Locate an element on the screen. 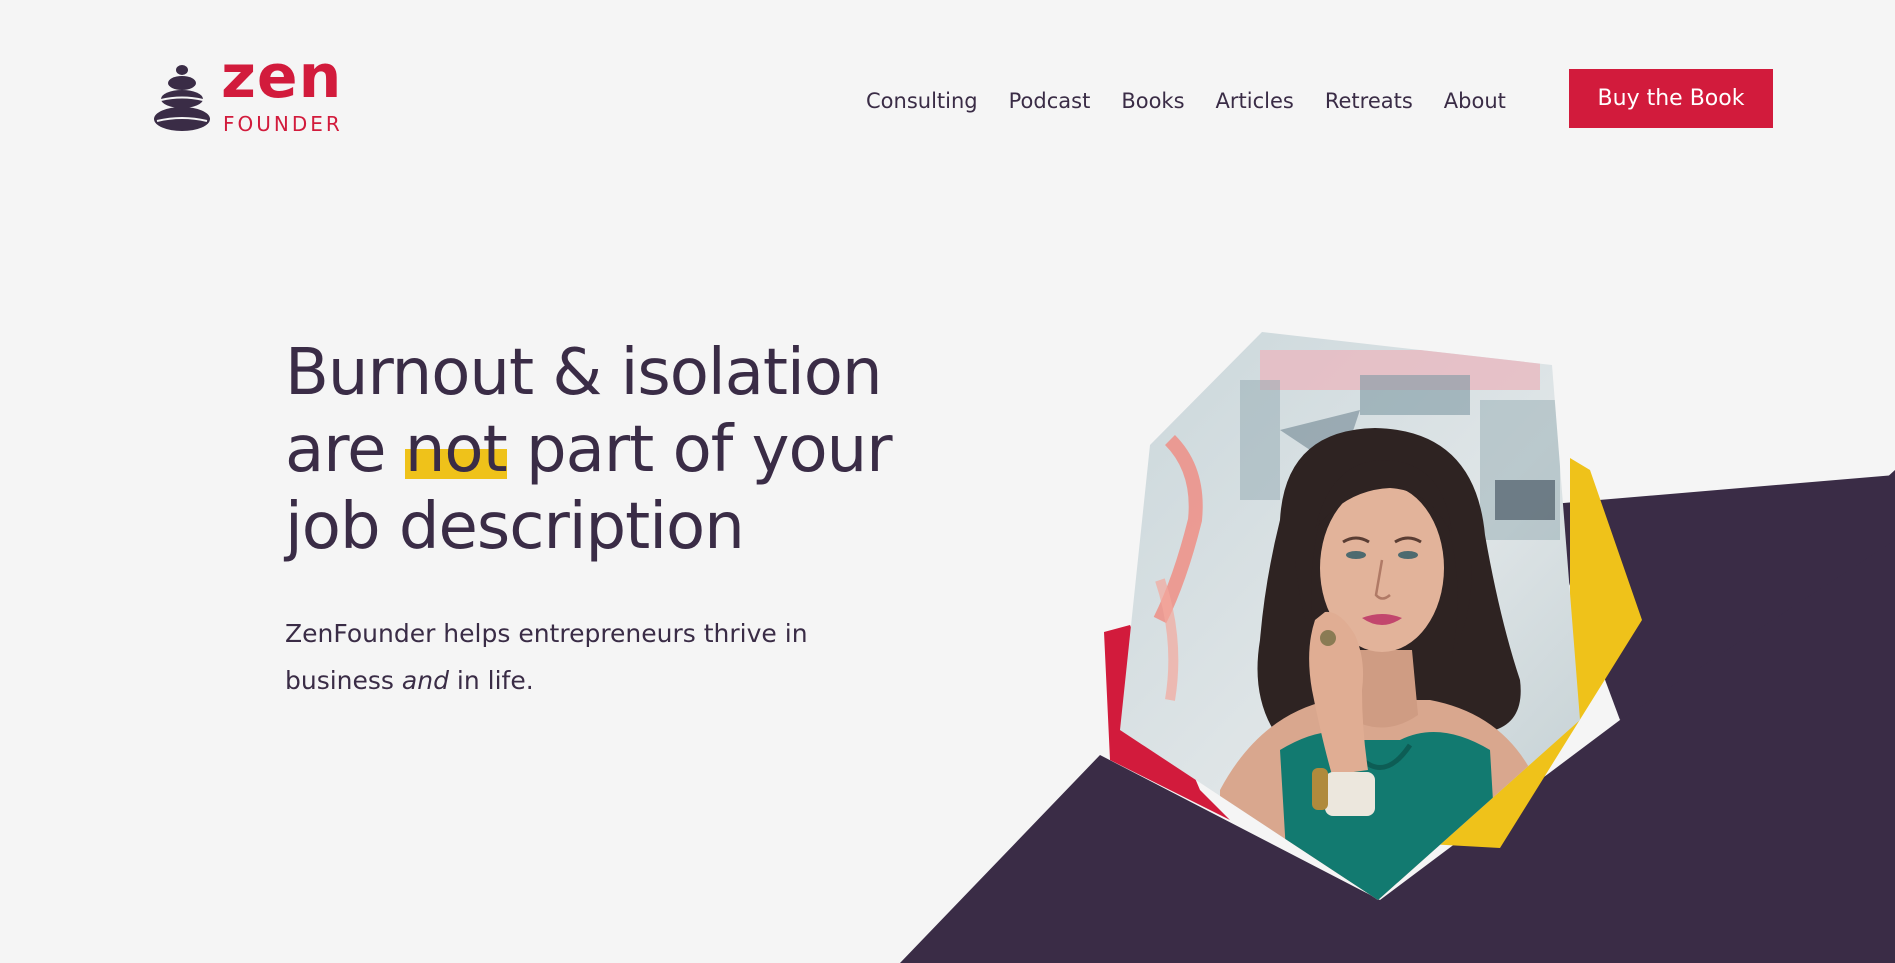 The height and width of the screenshot is (963, 1895). nav-item-articles: Articles is located at coordinates (1255, 101).